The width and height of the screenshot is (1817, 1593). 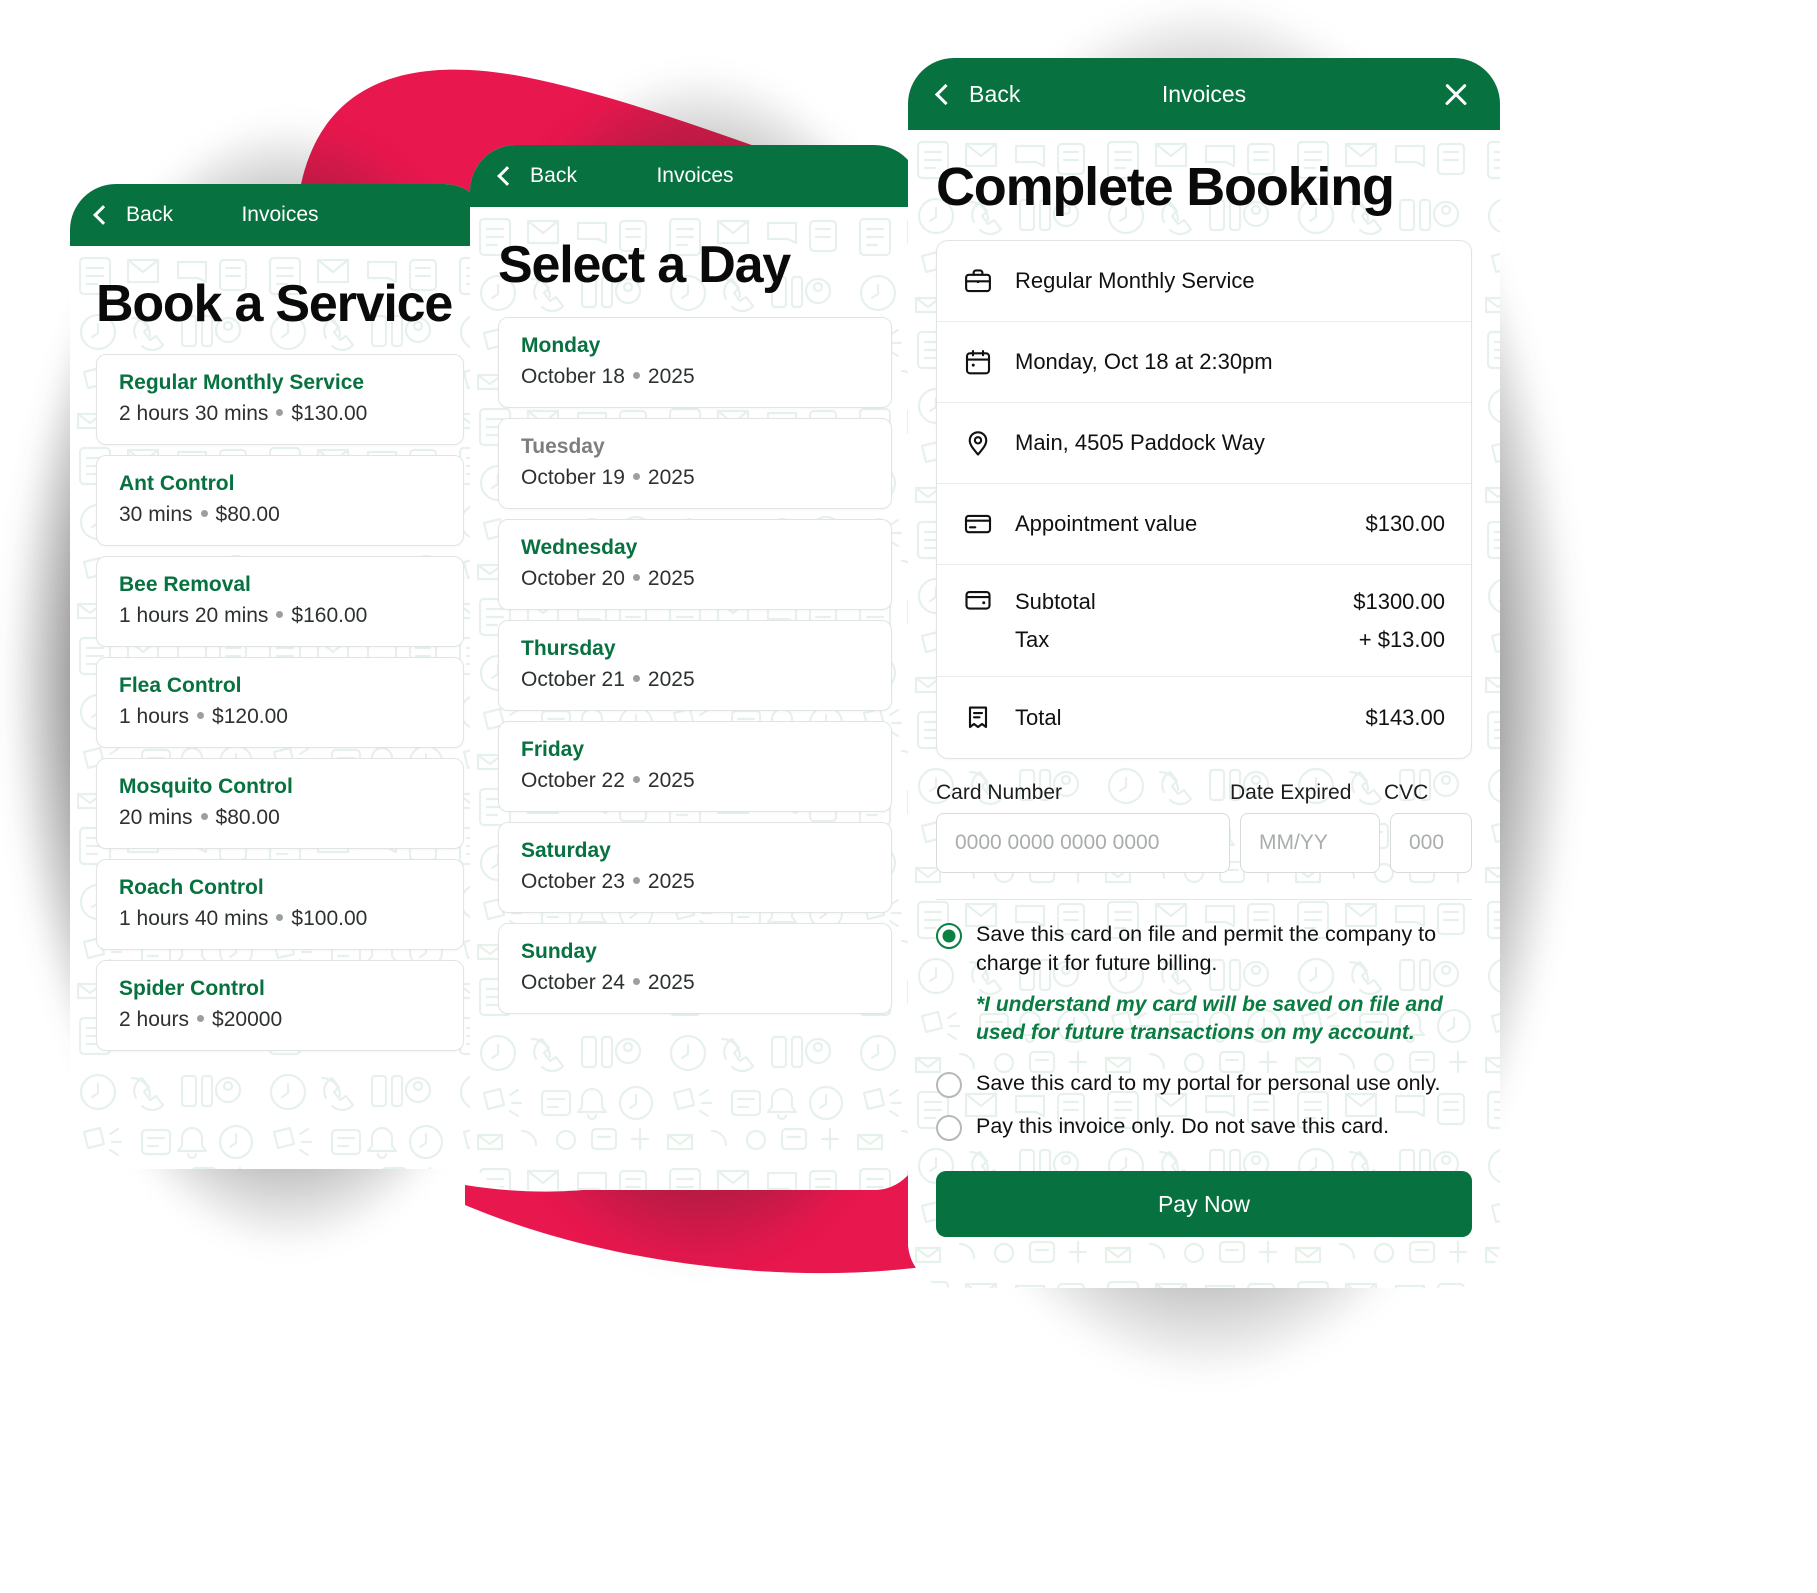 I want to click on summary-value-tax: + $13.00, so click(x=1401, y=639).